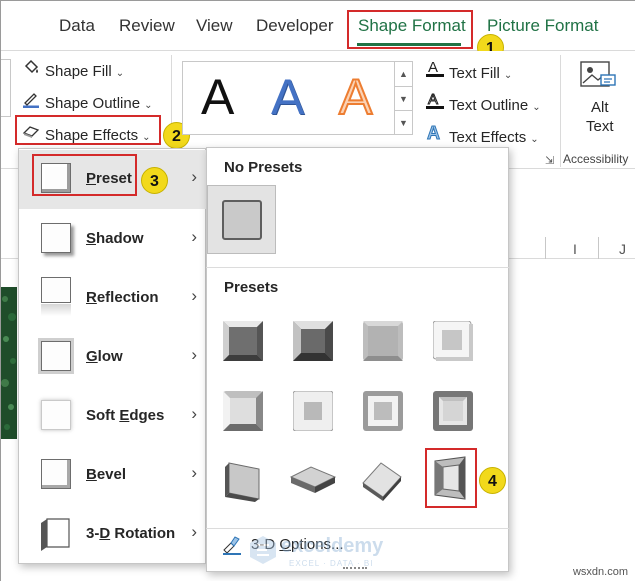 The height and width of the screenshot is (581, 635). I want to click on gallery-scroll-down: ▼, so click(403, 98).